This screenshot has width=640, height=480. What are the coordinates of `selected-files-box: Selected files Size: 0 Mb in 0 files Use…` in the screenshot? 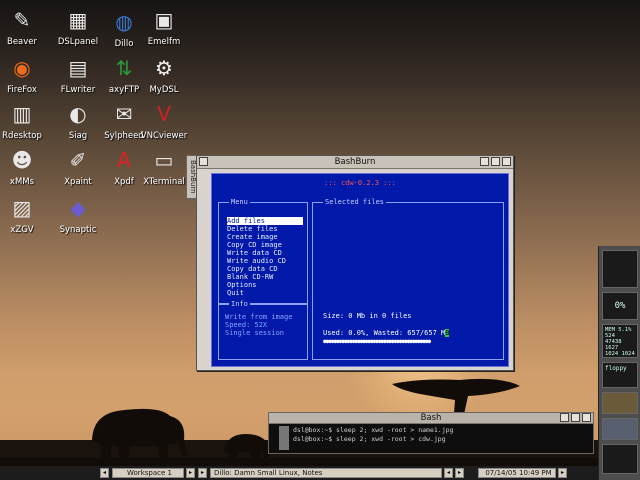 It's located at (408, 279).